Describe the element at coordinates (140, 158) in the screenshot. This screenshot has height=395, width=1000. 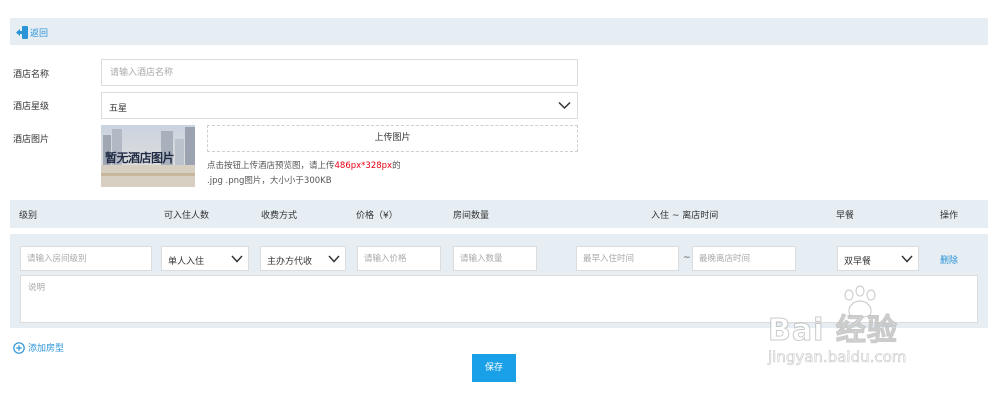
I see `image-placeholder-text: 暂无酒店图片` at that location.